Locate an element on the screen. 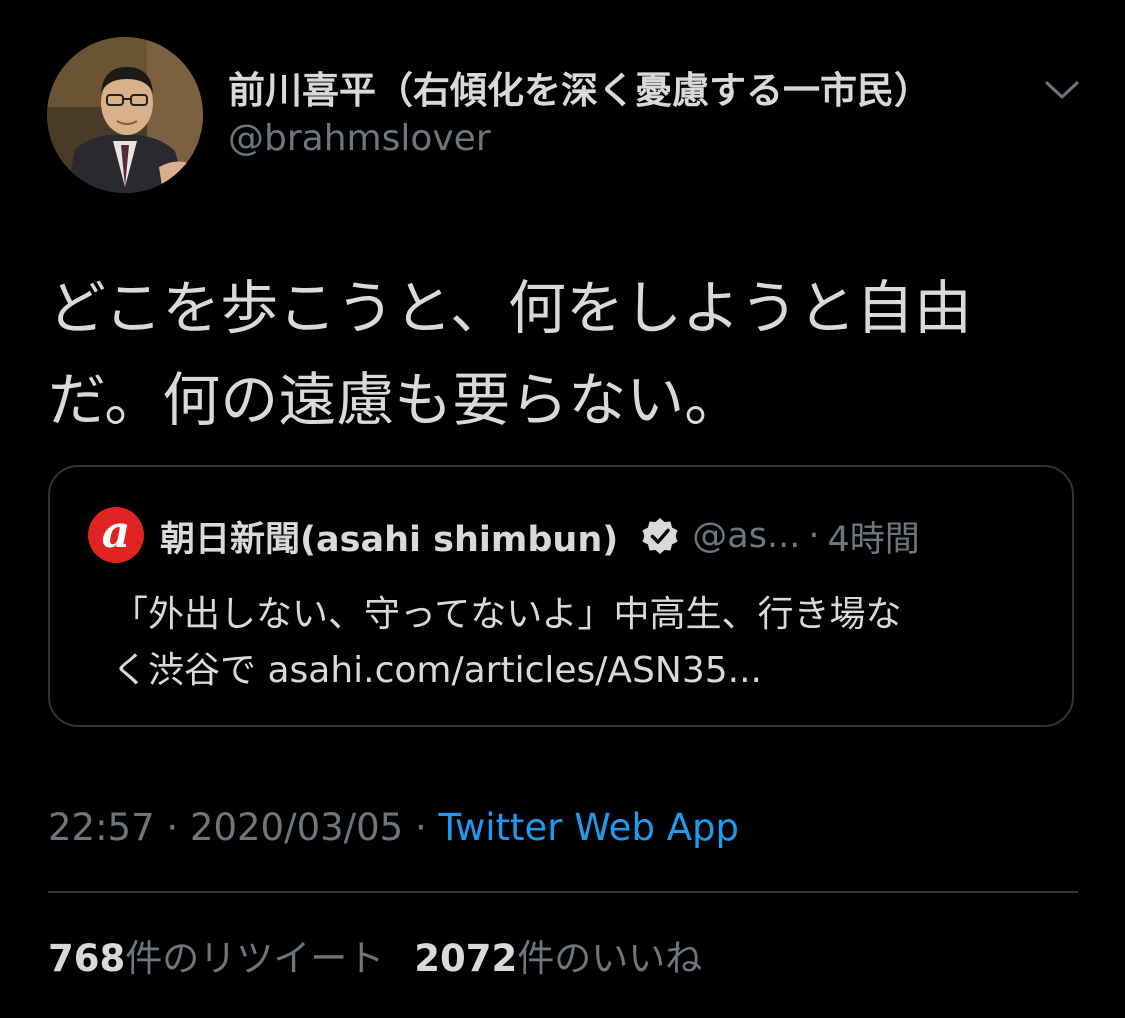  tweet-meta: 22:57 · 2020/03/05 · Twitter Web App is located at coordinates (393, 827).